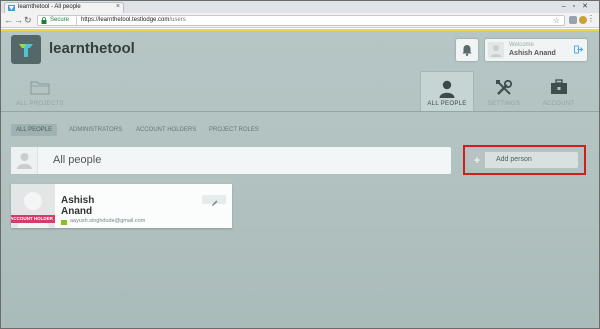 This screenshot has height=329, width=600. I want to click on subtab-all-people: ALL PEOPLE, so click(34, 130).